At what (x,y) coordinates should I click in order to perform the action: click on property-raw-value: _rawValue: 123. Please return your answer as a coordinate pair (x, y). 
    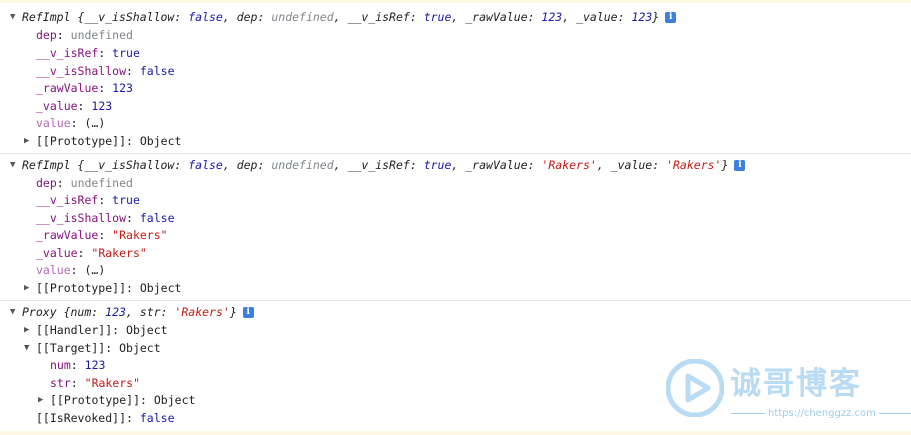
    Looking at the image, I should click on (84, 88).